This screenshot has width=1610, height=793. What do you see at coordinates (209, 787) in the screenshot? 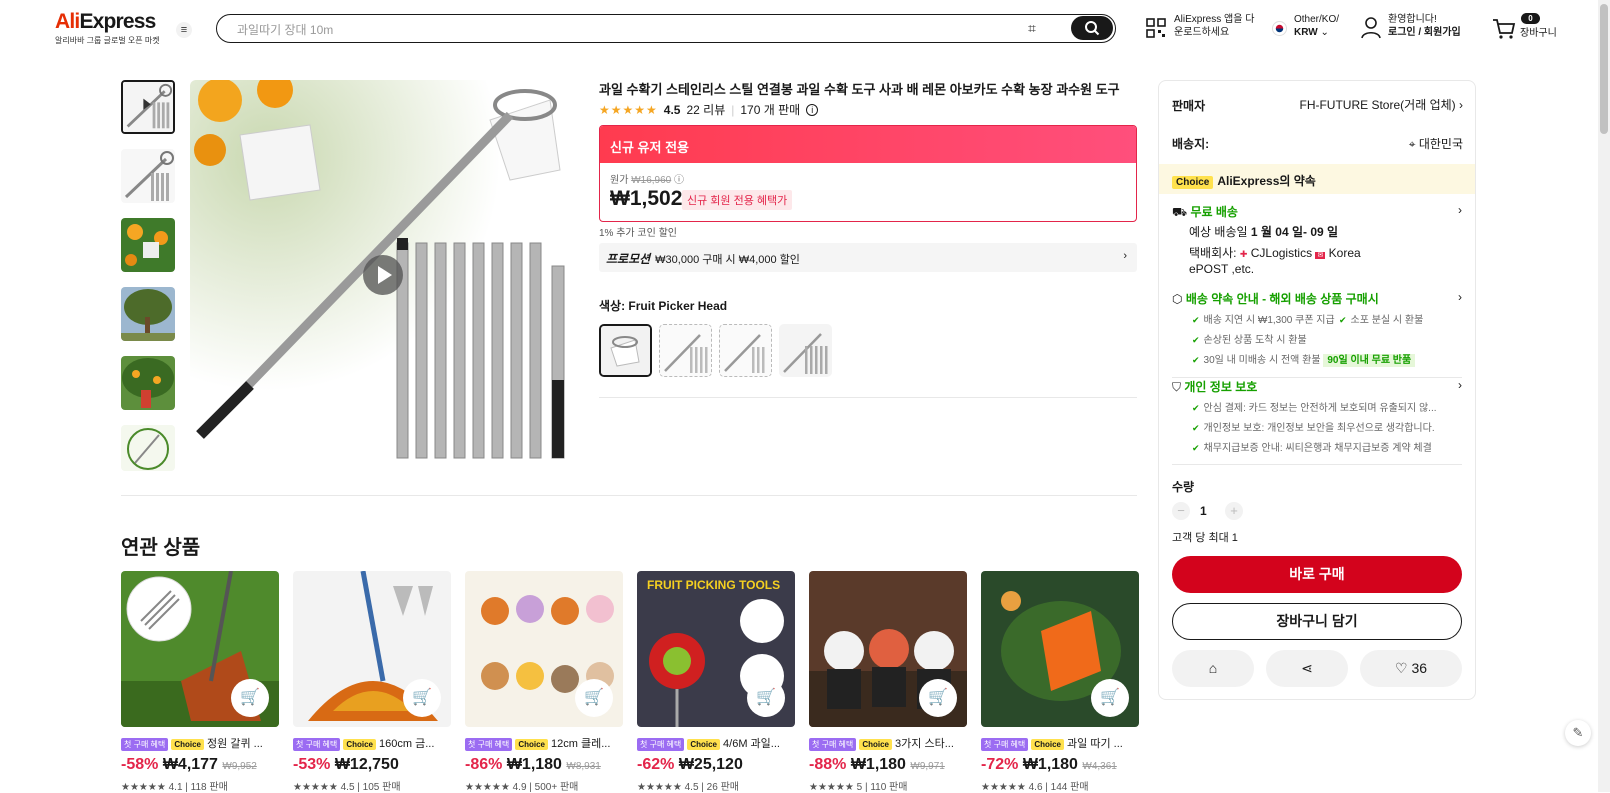
I see `sold-count: 118 판매` at bounding box center [209, 787].